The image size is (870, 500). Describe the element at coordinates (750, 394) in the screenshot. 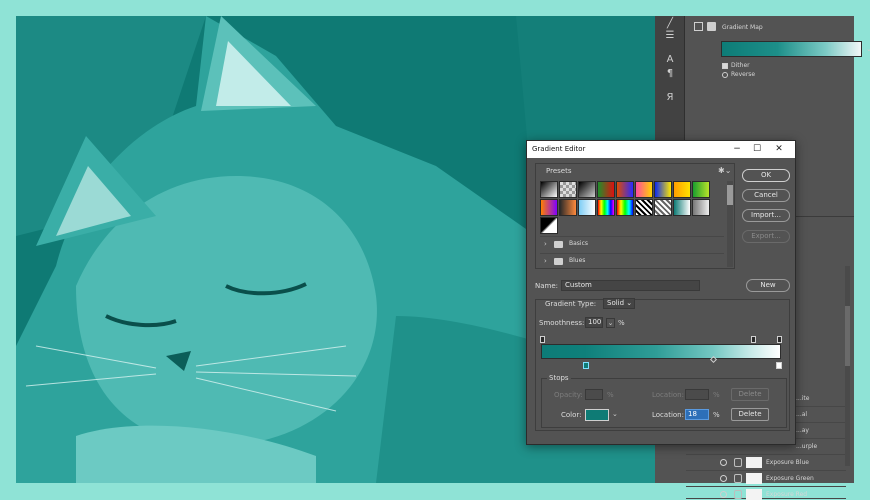

I see `delete-opacity-stop-button: Delete` at that location.